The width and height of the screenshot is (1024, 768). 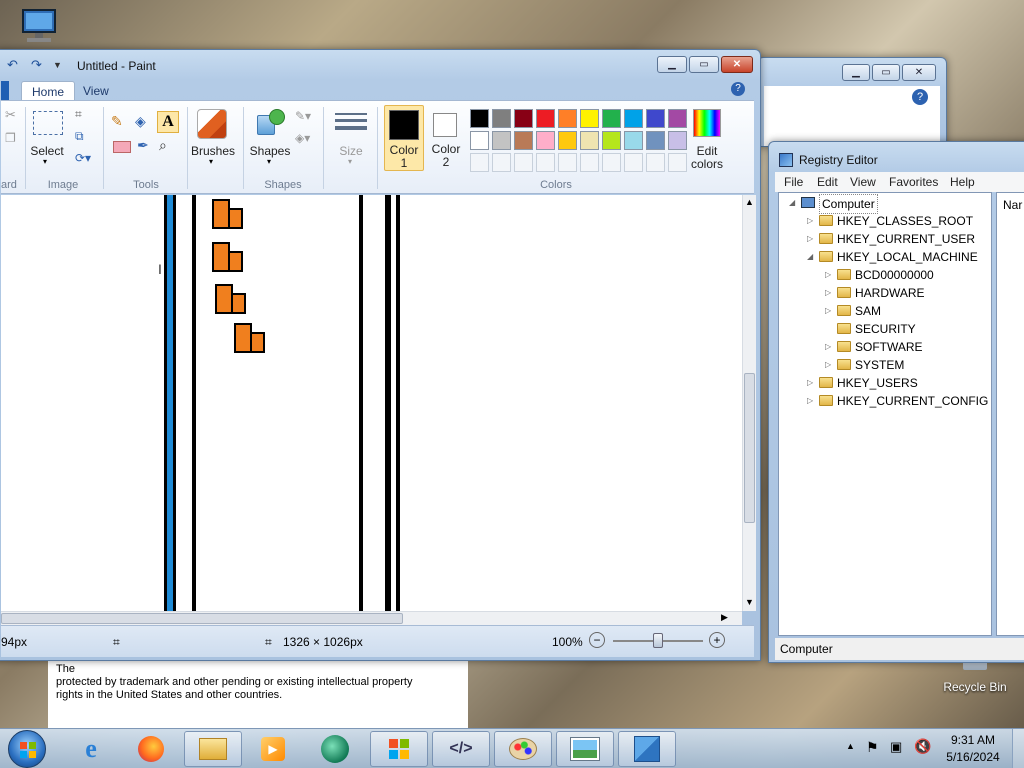 I want to click on rotate-icon: ⟳▾, so click(x=83, y=158).